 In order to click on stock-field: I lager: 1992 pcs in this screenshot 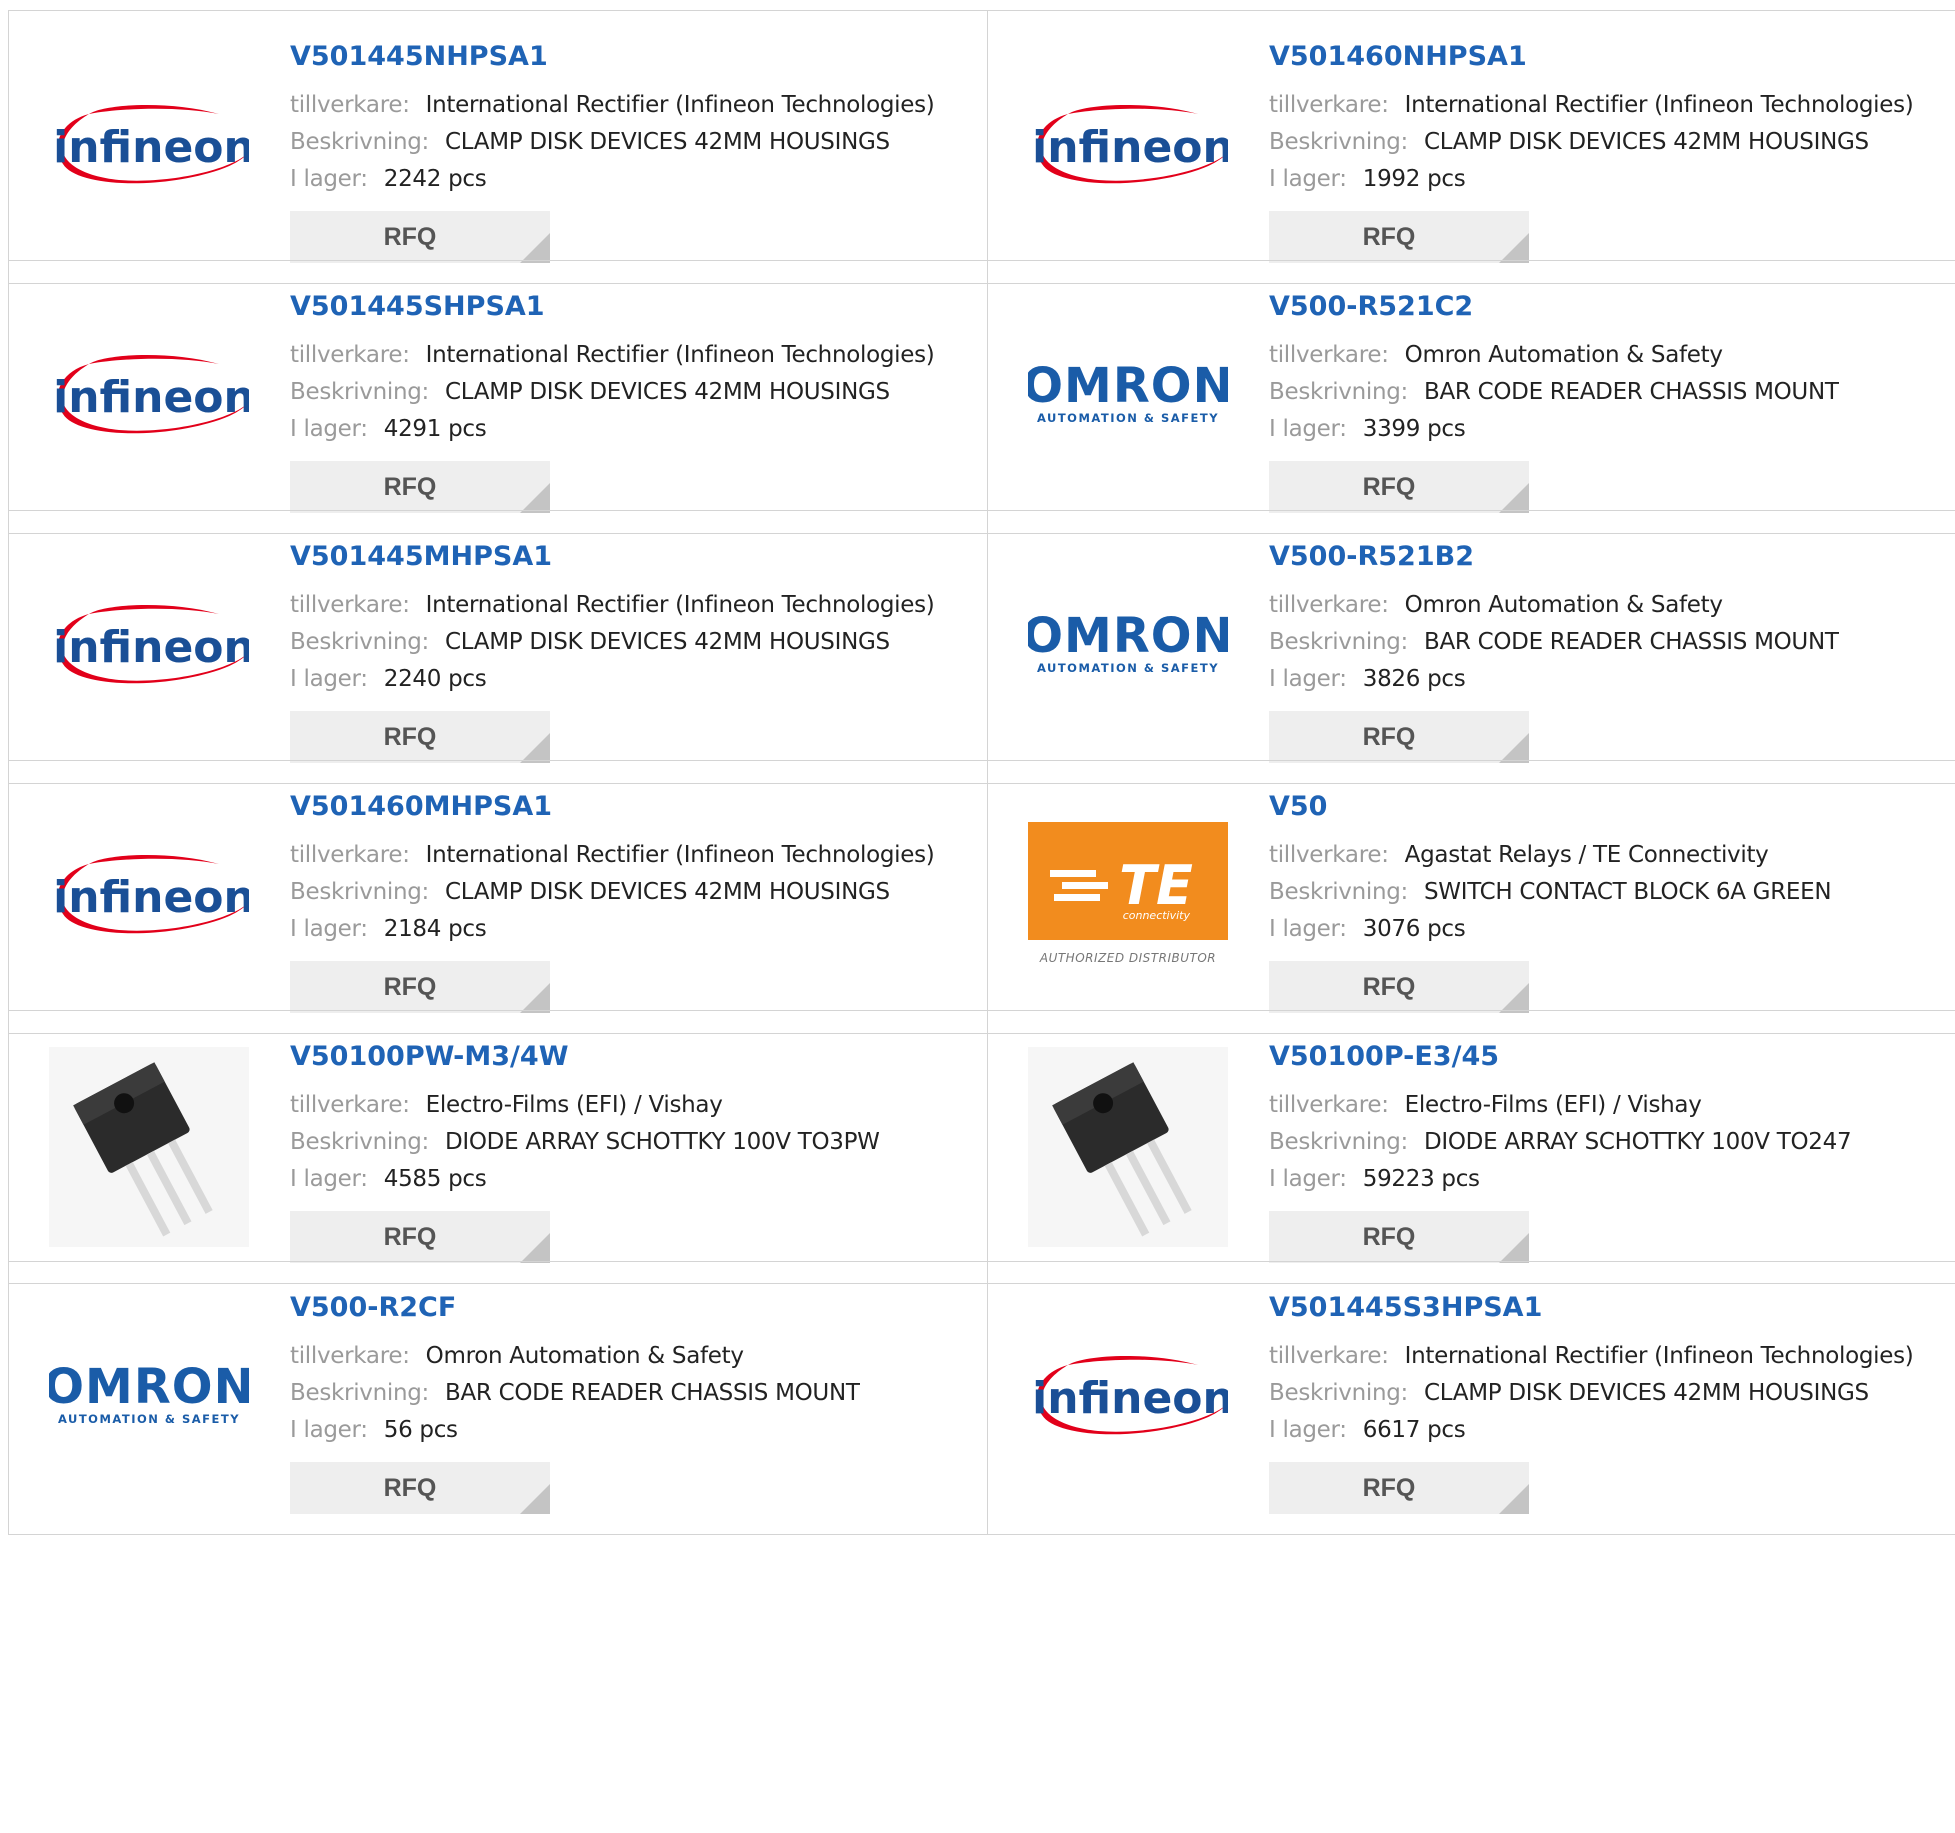, I will do `click(1612, 179)`.